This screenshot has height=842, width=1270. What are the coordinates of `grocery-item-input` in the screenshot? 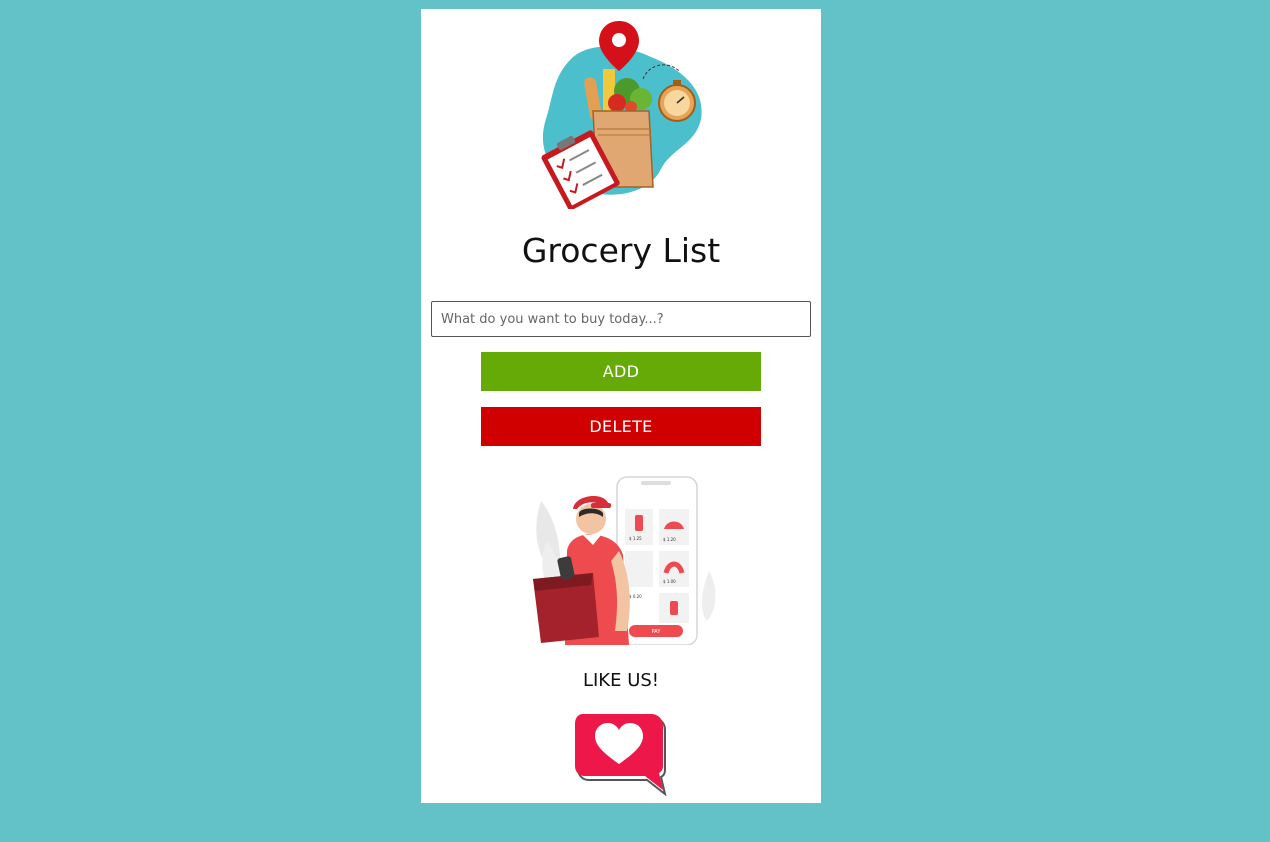 It's located at (621, 319).